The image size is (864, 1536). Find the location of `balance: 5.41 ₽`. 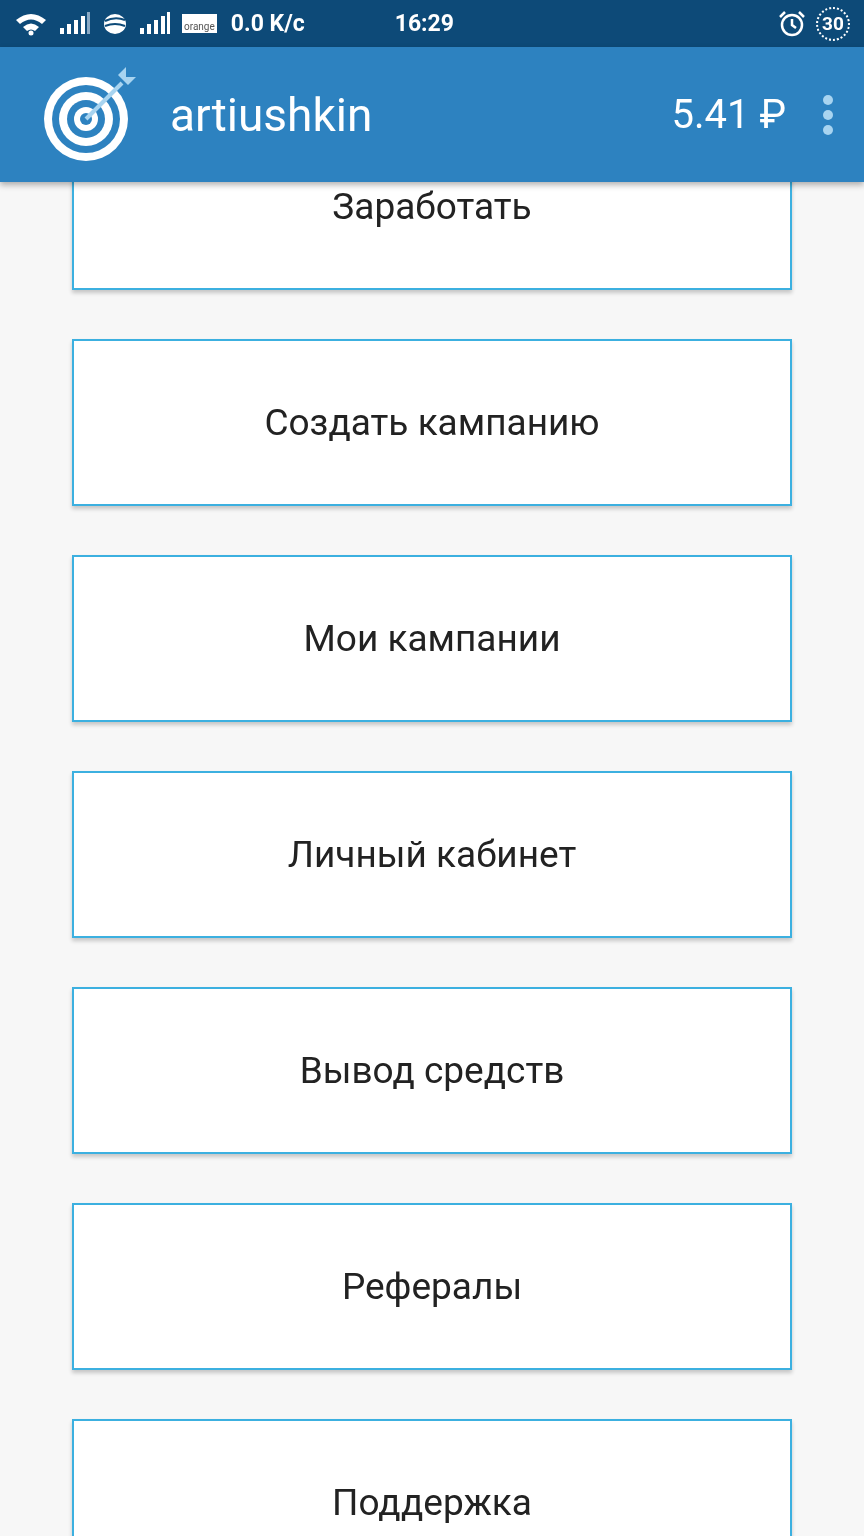

balance: 5.41 ₽ is located at coordinates (728, 114).